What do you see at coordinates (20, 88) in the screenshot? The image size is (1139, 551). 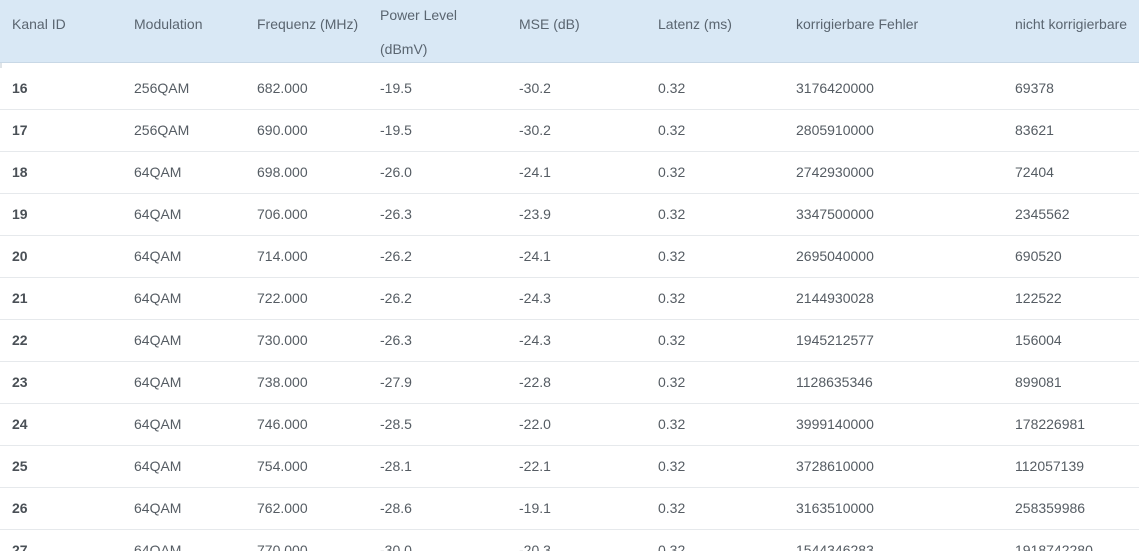 I see `cell-kanal-id: 16` at bounding box center [20, 88].